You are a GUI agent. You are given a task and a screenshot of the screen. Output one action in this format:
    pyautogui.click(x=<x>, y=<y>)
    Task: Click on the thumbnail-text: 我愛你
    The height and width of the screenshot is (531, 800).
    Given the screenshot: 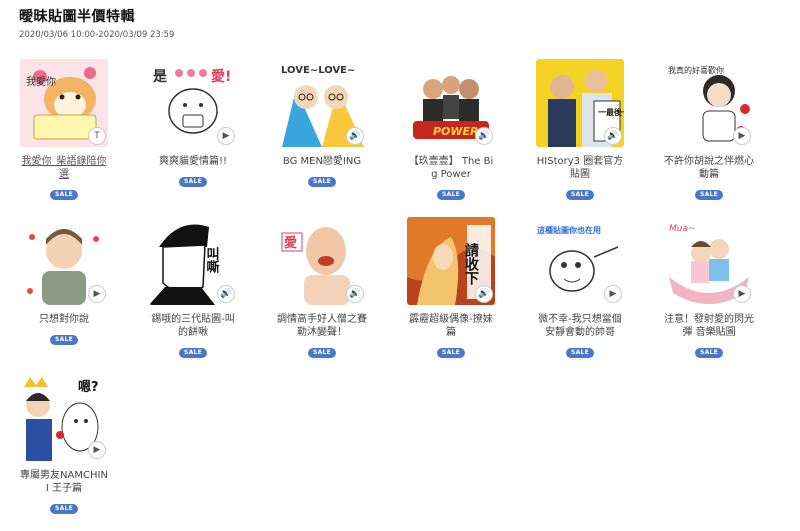 What is the action you would take?
    pyautogui.click(x=41, y=81)
    